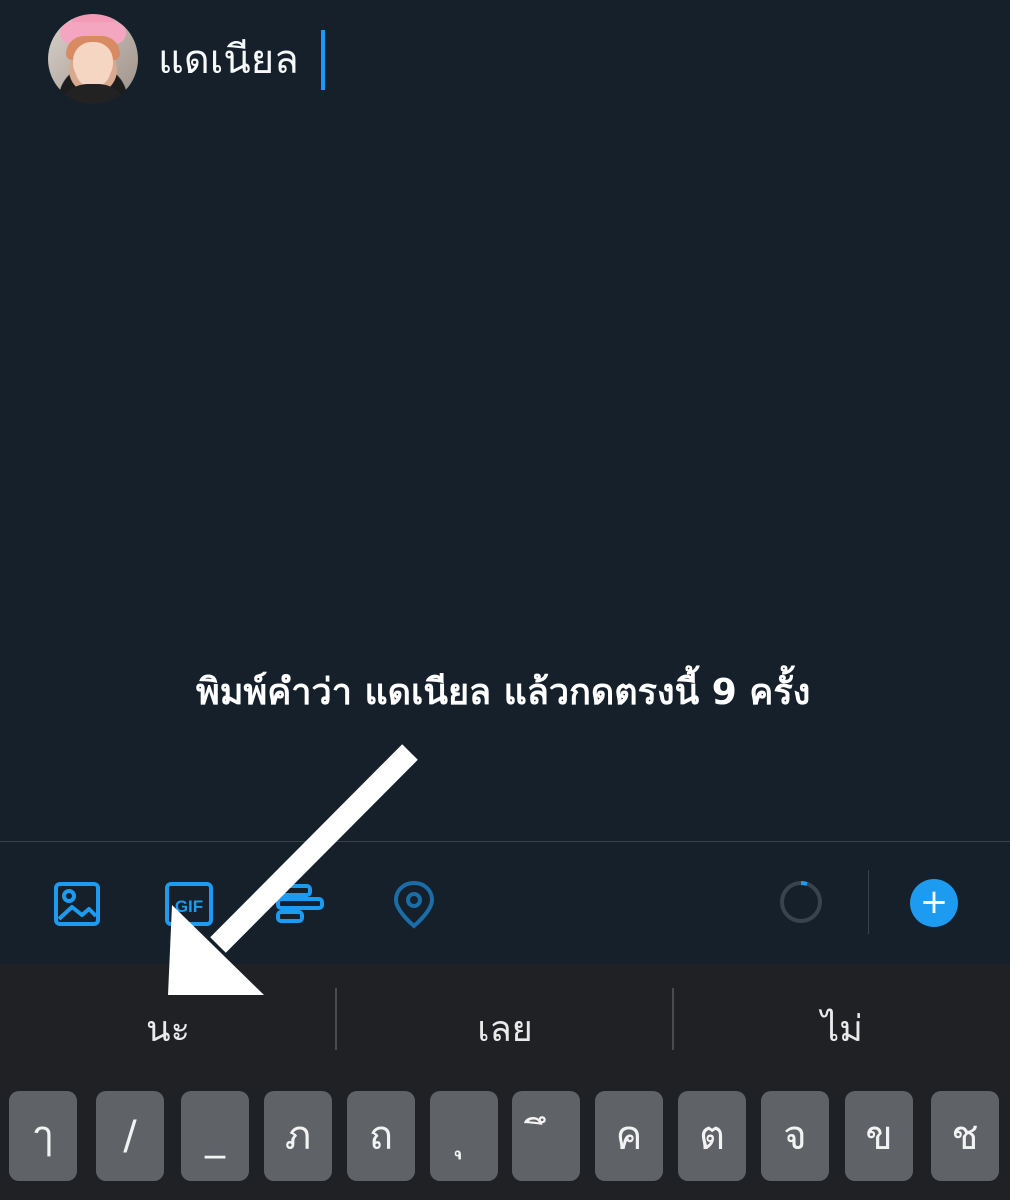 The height and width of the screenshot is (1200, 1010). I want to click on avatar, so click(93, 59).